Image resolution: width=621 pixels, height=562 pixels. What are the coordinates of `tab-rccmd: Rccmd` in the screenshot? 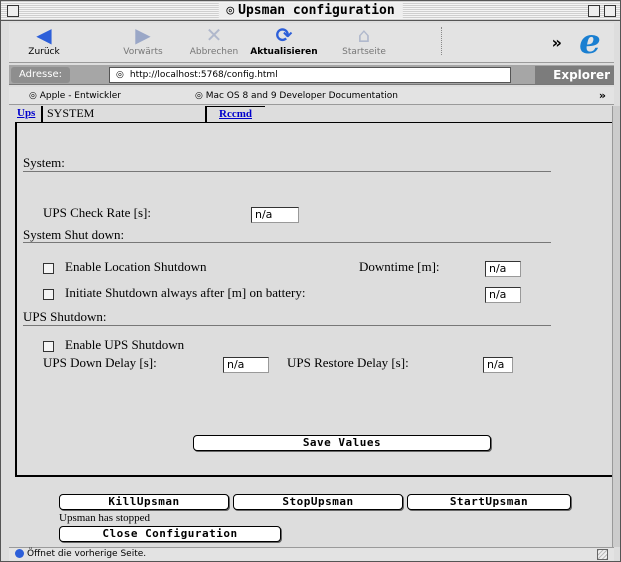 It's located at (235, 114).